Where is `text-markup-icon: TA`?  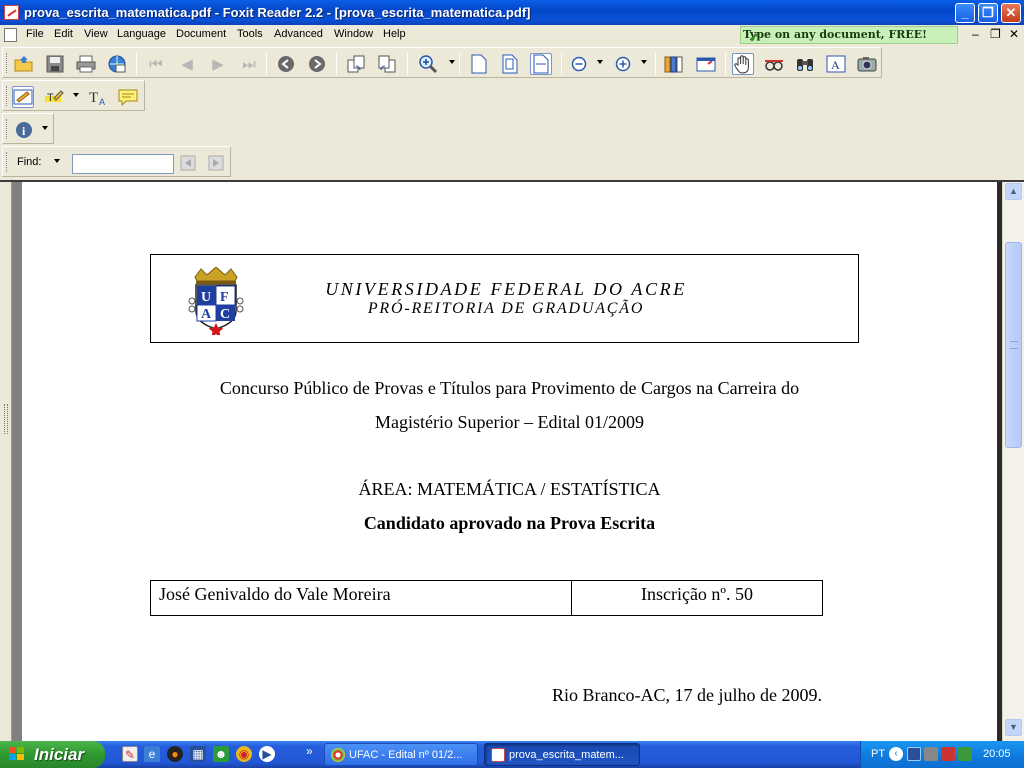
text-markup-icon: TA is located at coordinates (98, 97).